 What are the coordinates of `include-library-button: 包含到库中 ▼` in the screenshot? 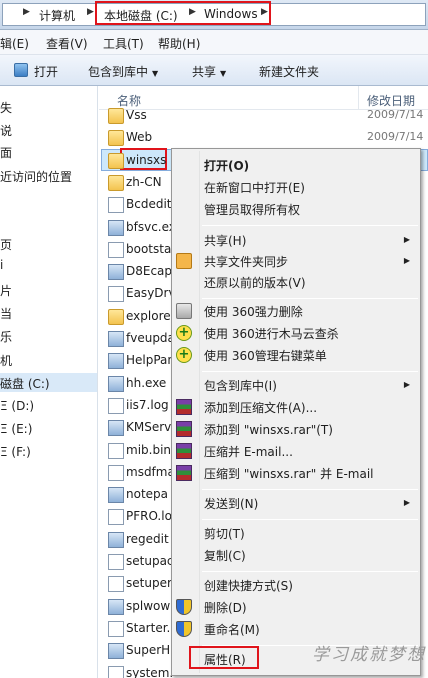 It's located at (123, 71).